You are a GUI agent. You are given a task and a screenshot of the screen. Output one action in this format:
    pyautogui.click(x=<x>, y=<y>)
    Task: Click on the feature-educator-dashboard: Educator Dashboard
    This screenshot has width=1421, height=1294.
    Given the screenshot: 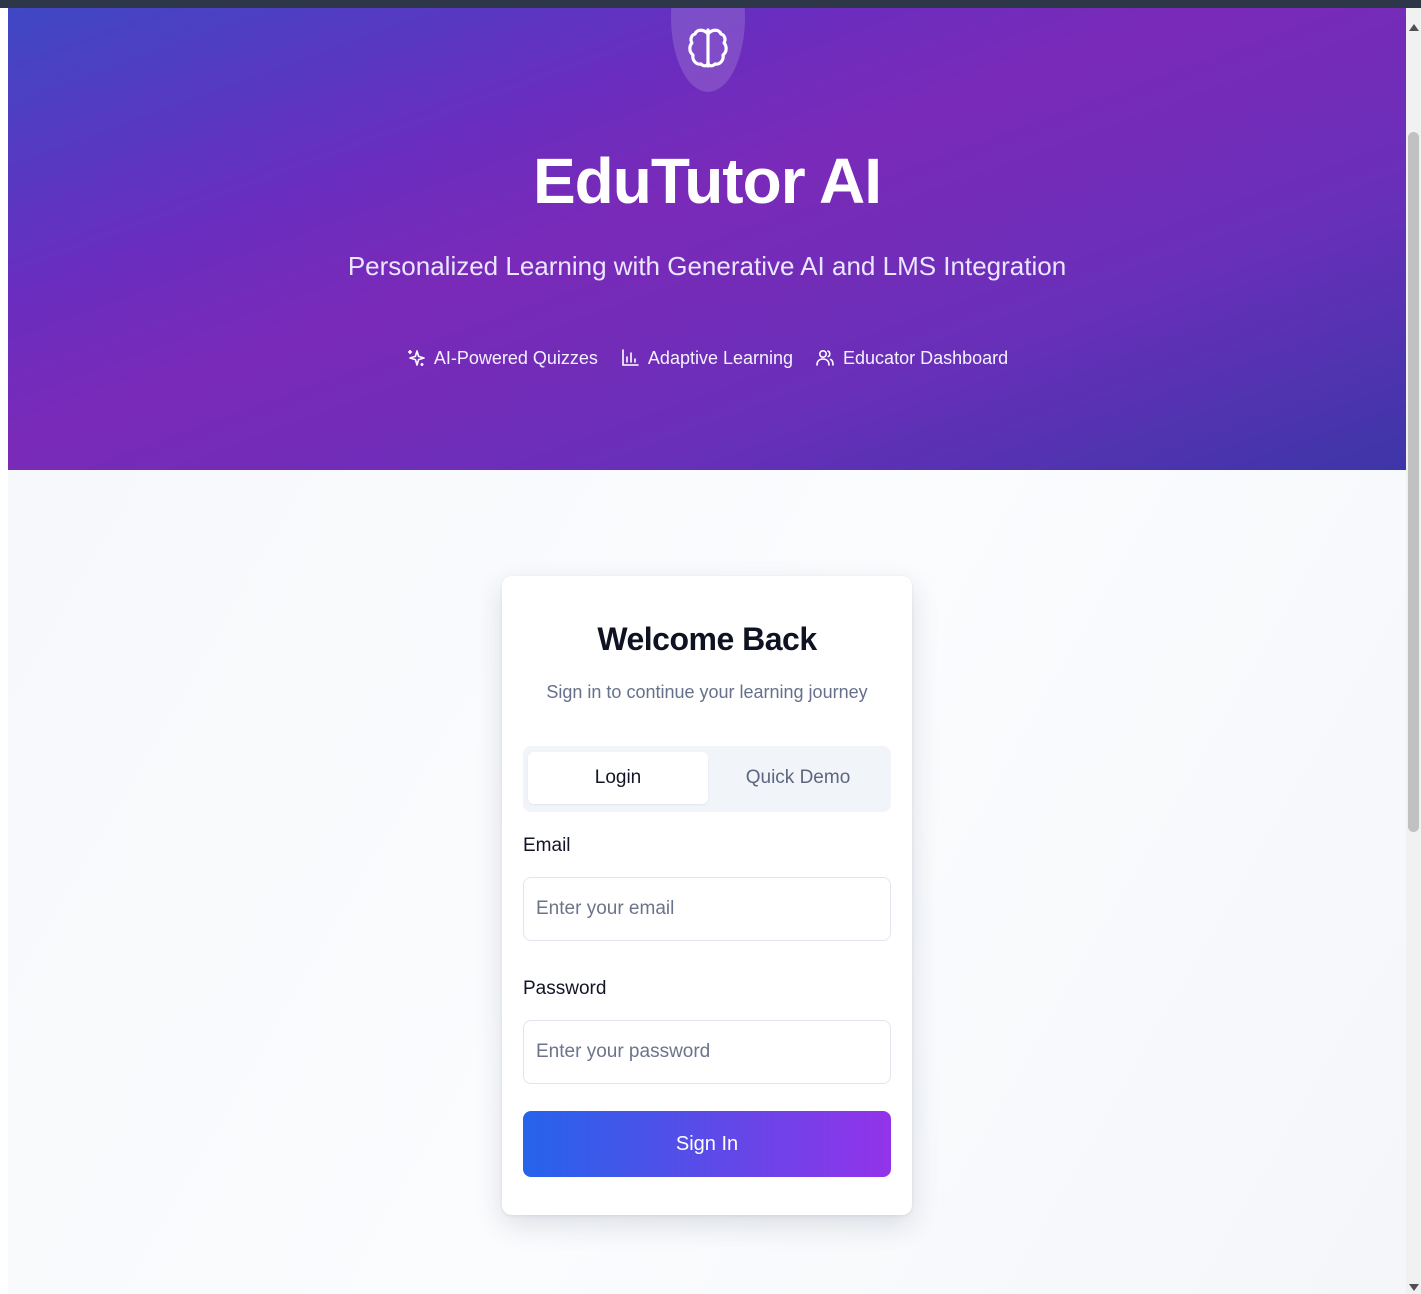 What is the action you would take?
    pyautogui.click(x=911, y=358)
    